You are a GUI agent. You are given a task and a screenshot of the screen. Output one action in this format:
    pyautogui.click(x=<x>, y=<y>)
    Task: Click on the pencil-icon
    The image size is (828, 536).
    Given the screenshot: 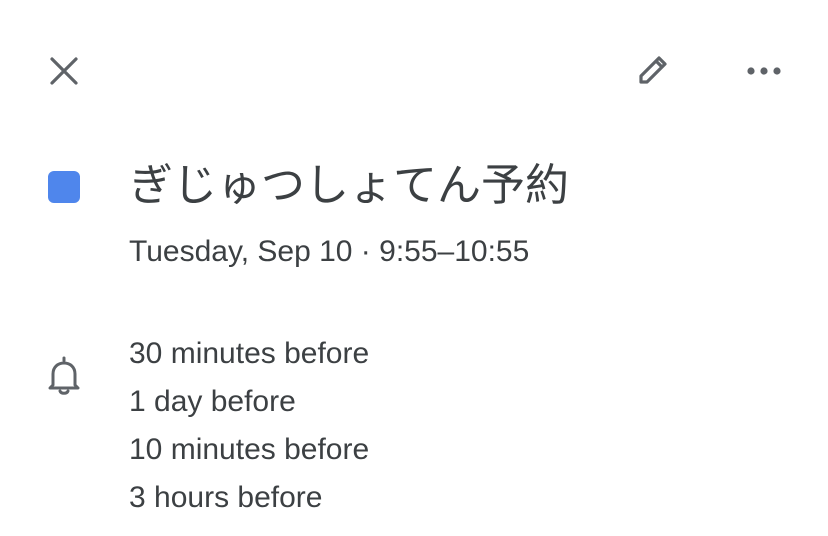 What is the action you would take?
    pyautogui.click(x=653, y=70)
    